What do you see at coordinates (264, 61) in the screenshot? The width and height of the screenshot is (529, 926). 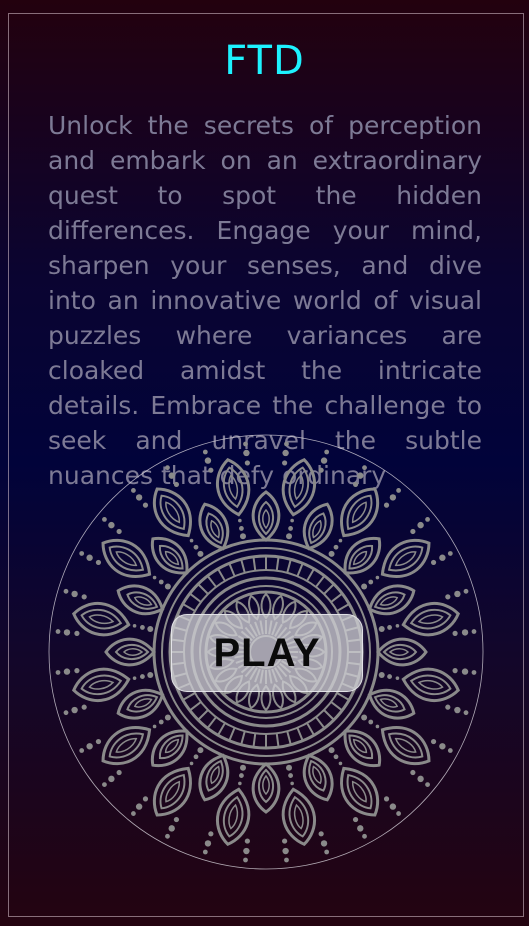 I see `app-title: FTD` at bounding box center [264, 61].